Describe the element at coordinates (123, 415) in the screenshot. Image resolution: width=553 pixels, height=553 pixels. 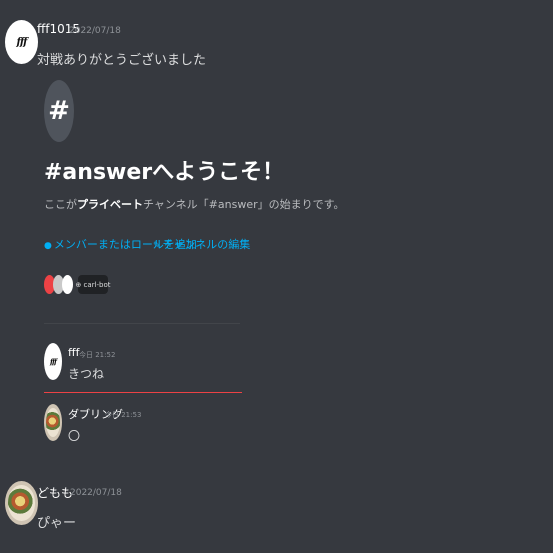
I see `message-timestamp: 今日 21:53` at that location.